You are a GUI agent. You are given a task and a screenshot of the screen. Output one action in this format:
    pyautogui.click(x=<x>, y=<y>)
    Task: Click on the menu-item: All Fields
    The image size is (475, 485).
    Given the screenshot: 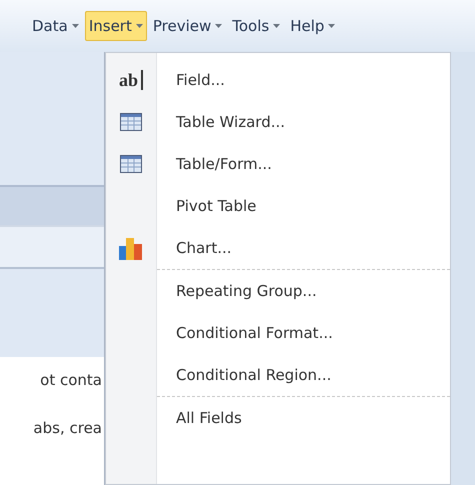 What is the action you would take?
    pyautogui.click(x=278, y=418)
    